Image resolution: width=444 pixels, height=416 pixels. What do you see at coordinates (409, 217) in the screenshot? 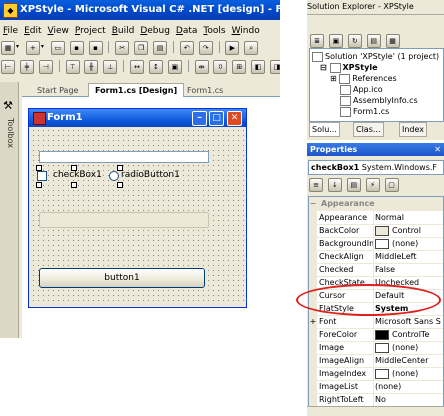
I see `property-value: Normal` at bounding box center [409, 217].